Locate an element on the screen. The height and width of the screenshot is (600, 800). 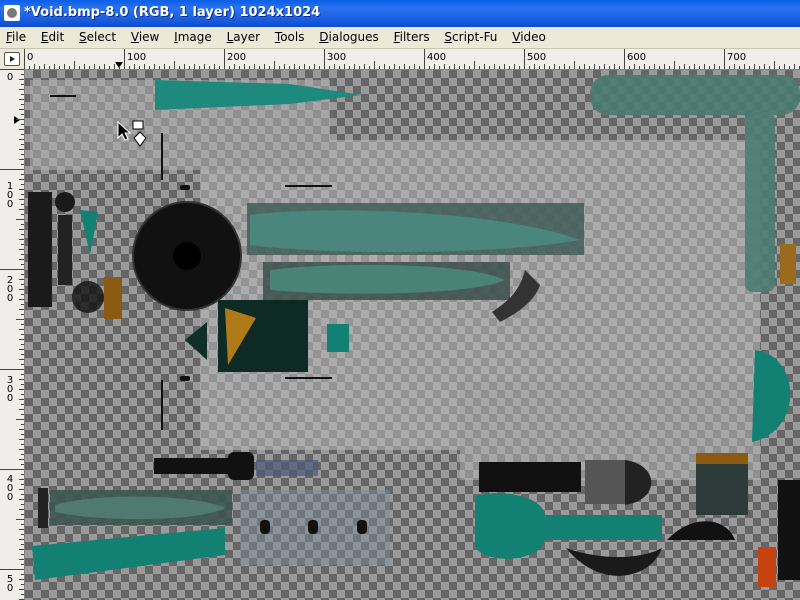
menu-select: Select is located at coordinates (97, 37).